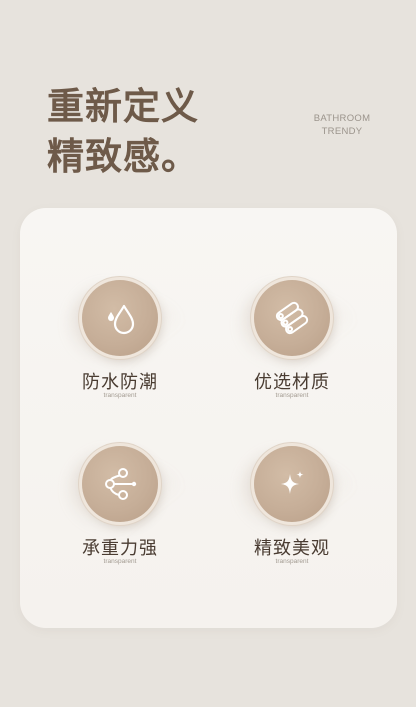  What do you see at coordinates (120, 382) in the screenshot?
I see `feature-label: 防水防潮` at bounding box center [120, 382].